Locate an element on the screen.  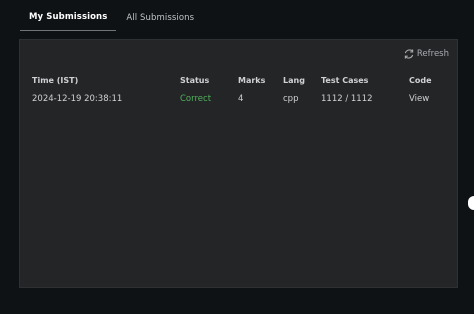
header-lang: Lang is located at coordinates (294, 80).